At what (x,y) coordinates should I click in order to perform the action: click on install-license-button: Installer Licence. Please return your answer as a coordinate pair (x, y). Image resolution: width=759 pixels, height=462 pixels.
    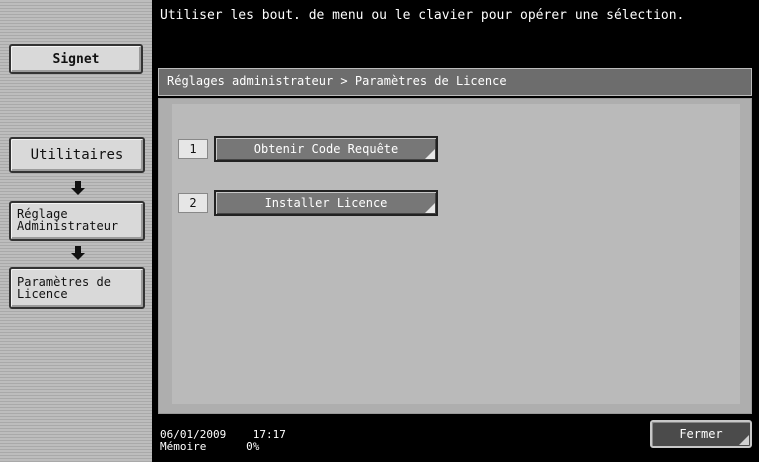
    Looking at the image, I should click on (326, 203).